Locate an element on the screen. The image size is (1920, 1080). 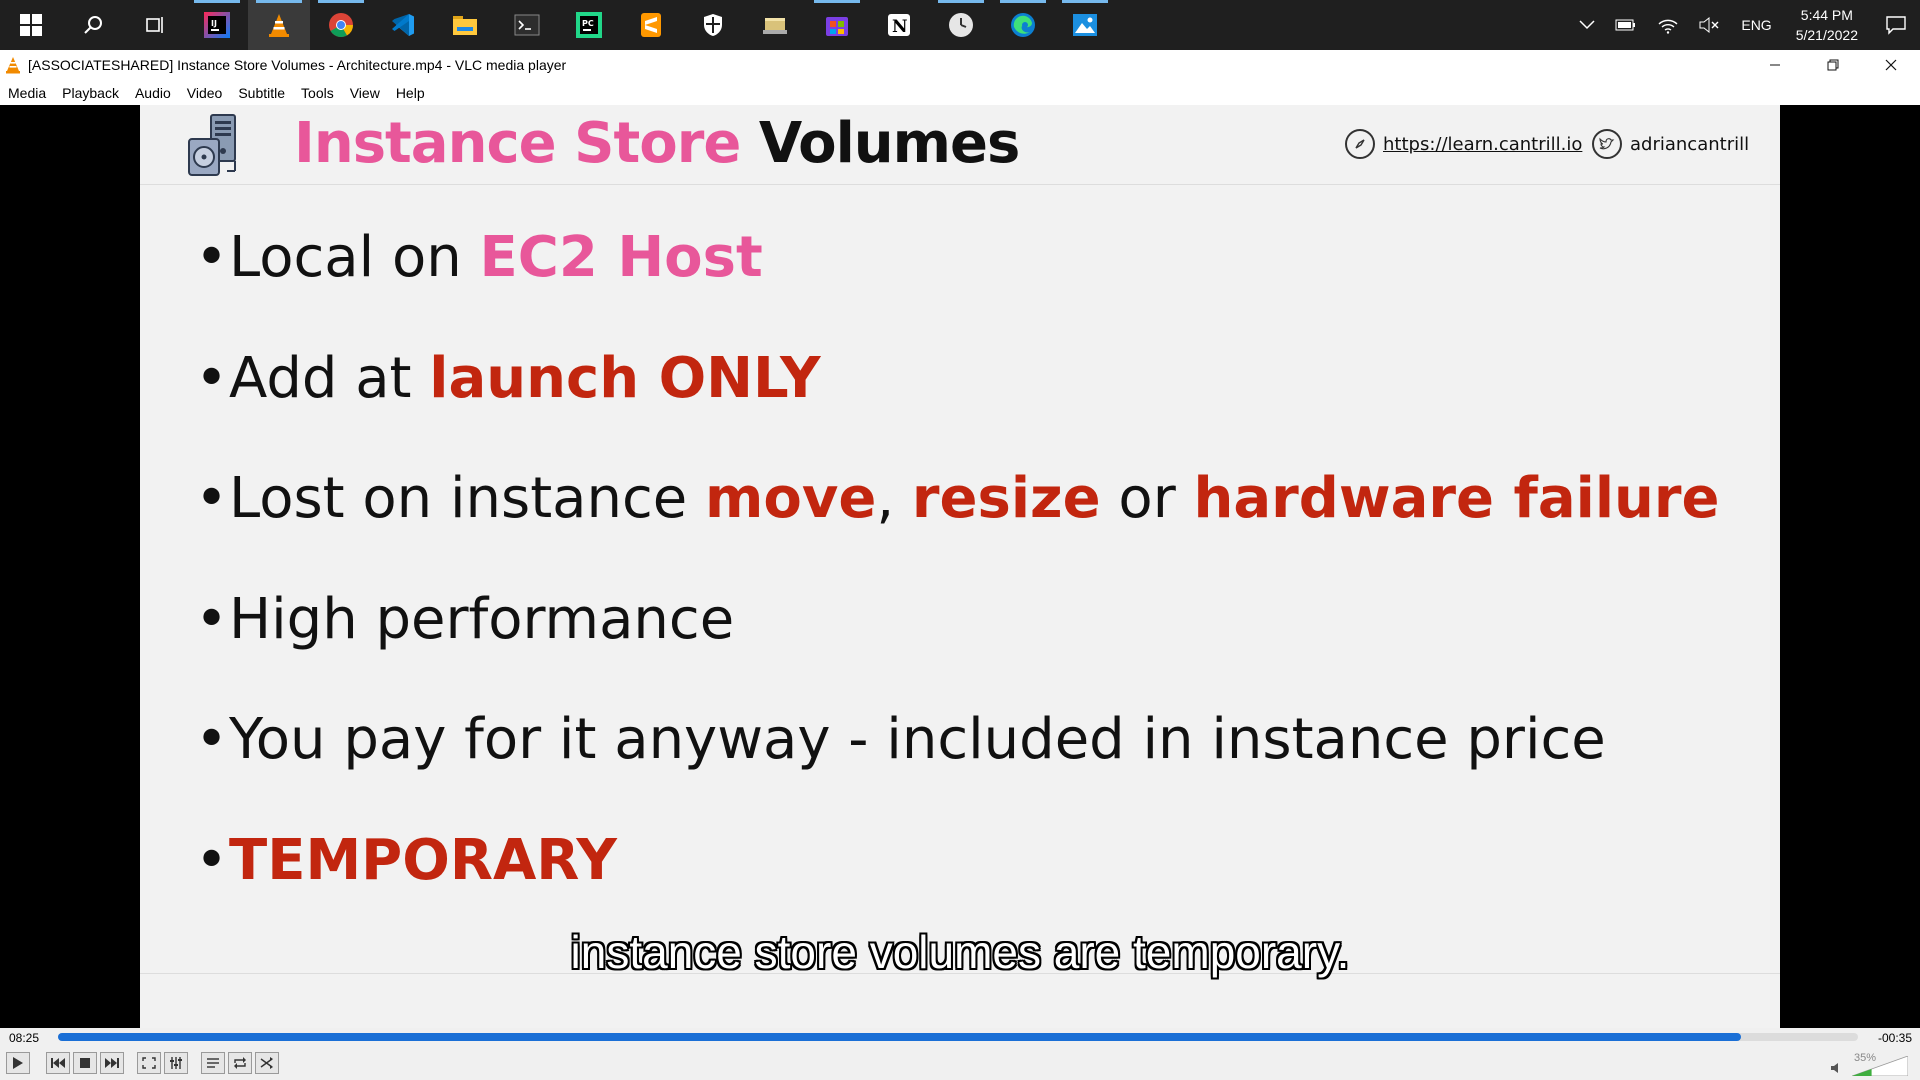
menu-view: View is located at coordinates (365, 93).